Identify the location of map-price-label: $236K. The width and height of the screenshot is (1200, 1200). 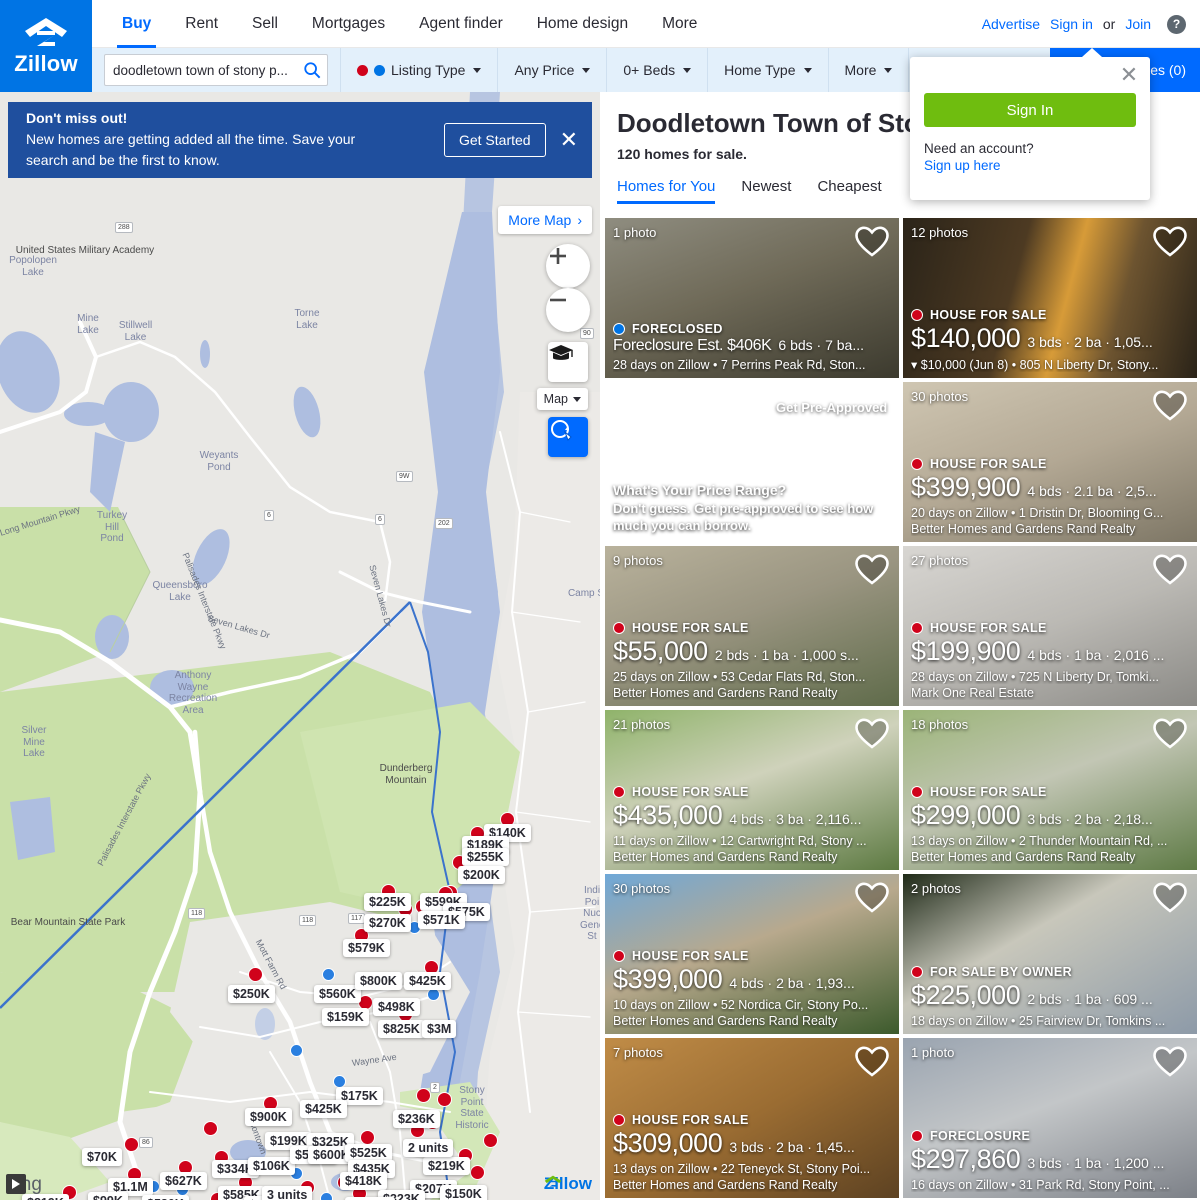
(416, 1119).